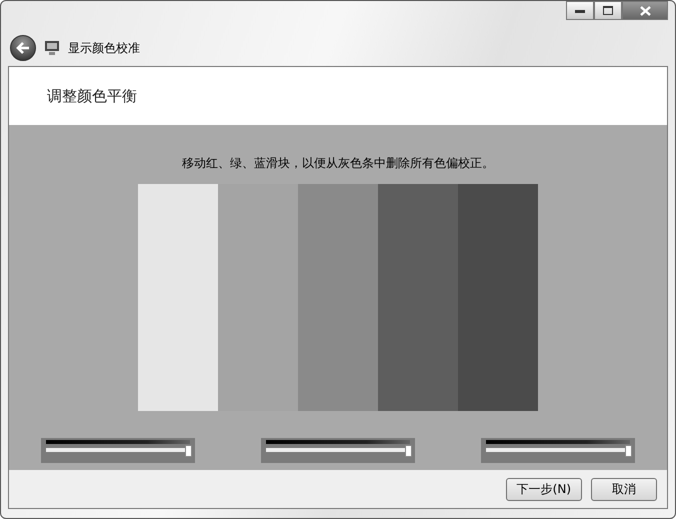 Image resolution: width=676 pixels, height=519 pixels. I want to click on minimize-button, so click(580, 10).